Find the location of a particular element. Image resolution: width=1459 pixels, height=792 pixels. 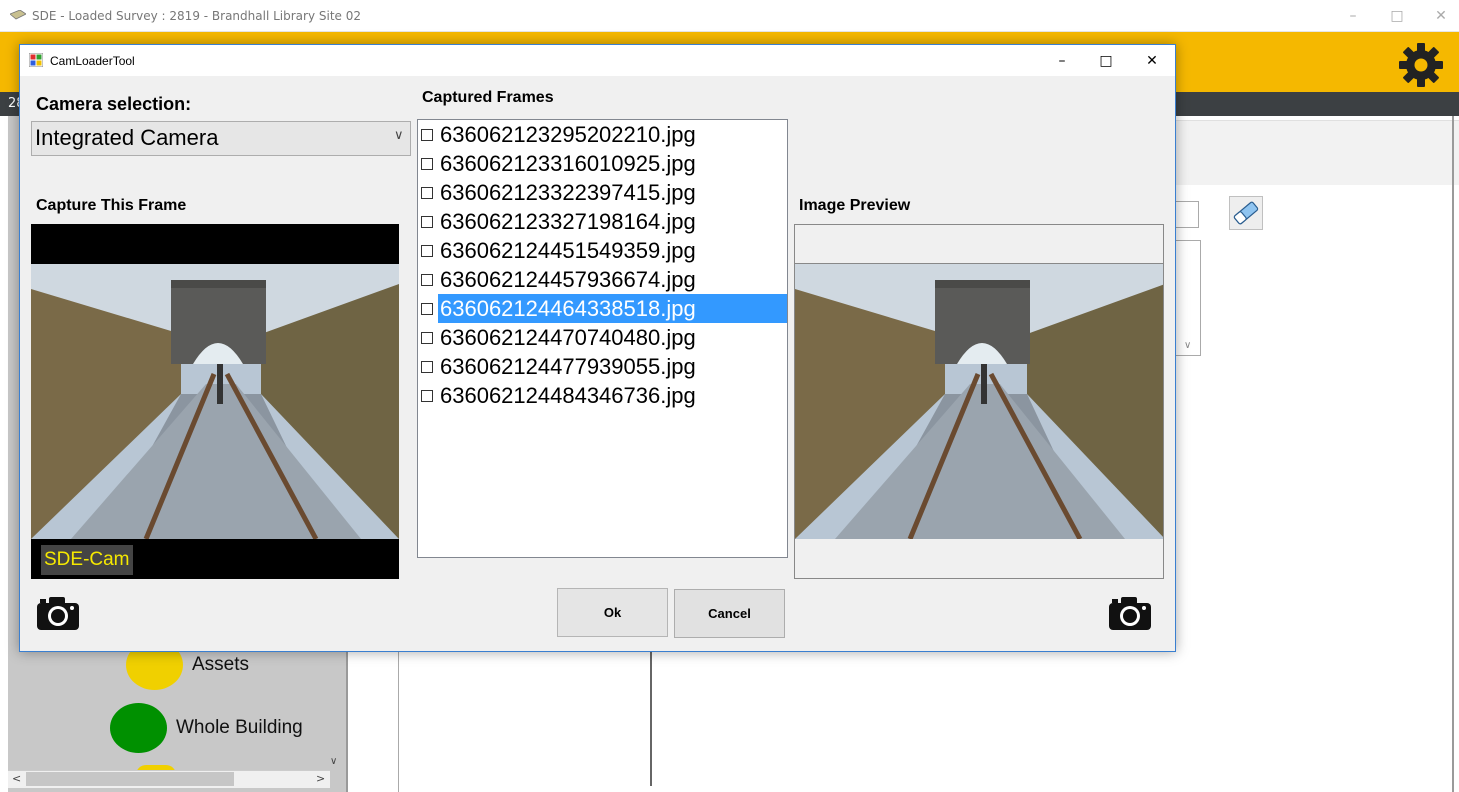

capture-frame-button is located at coordinates (58, 613).